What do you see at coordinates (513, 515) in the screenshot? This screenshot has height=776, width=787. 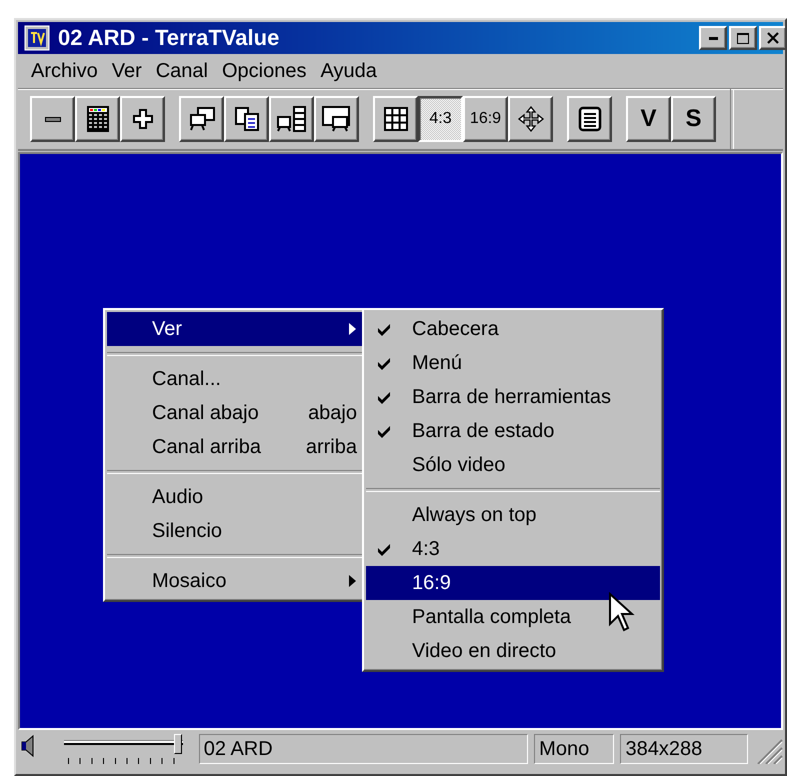 I see `menu-item: Always on top` at bounding box center [513, 515].